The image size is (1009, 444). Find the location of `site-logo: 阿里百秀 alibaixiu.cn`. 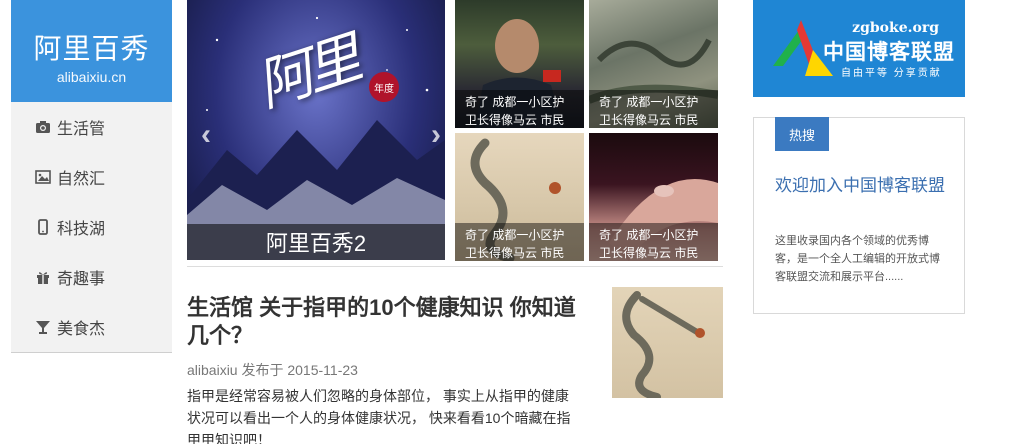

site-logo: 阿里百秀 alibaixiu.cn is located at coordinates (91, 51).